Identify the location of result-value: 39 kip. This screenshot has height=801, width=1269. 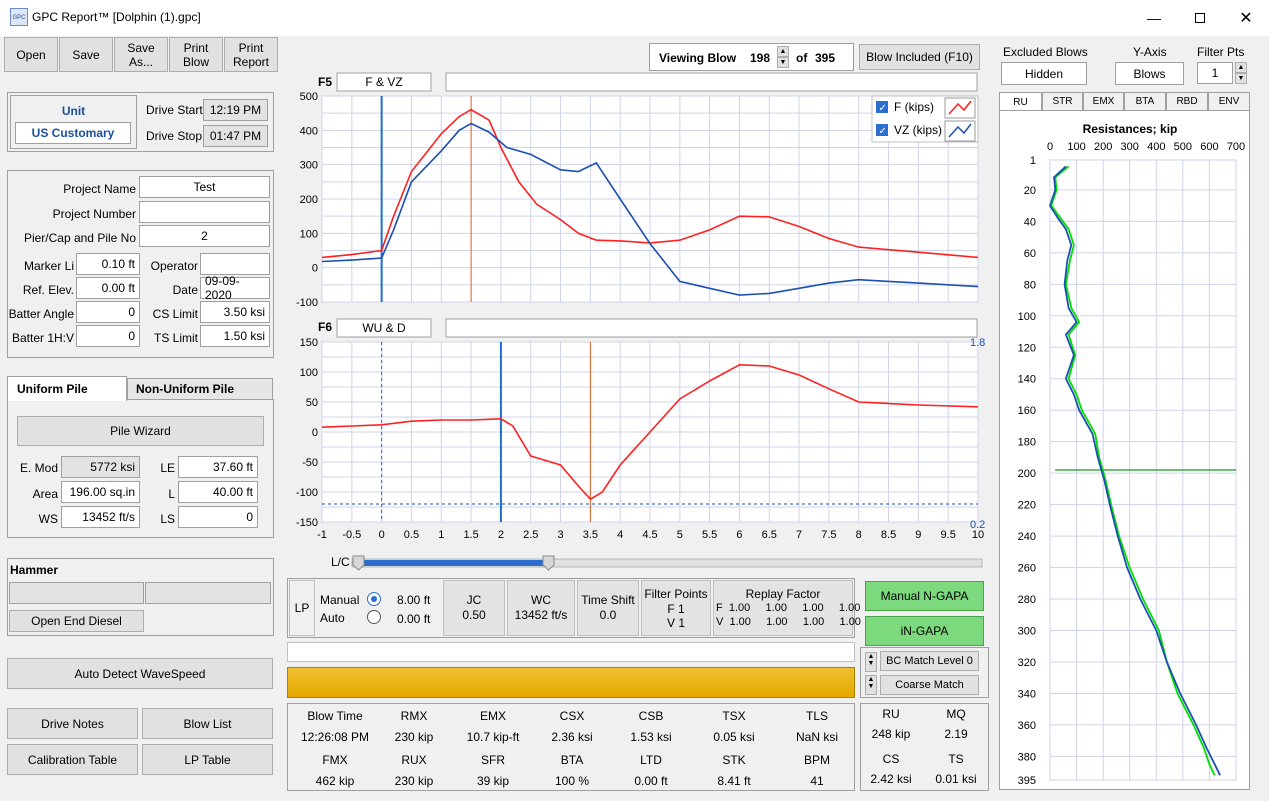
(493, 781).